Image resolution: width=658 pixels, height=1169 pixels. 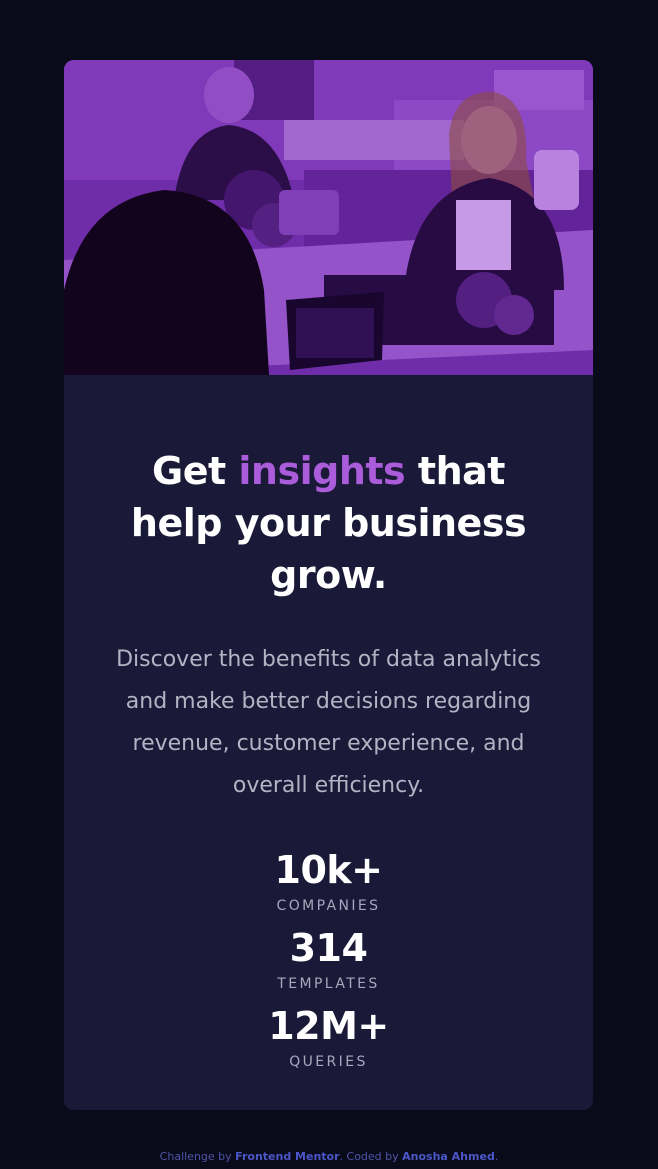 What do you see at coordinates (328, 948) in the screenshot?
I see `stat-value: 314` at bounding box center [328, 948].